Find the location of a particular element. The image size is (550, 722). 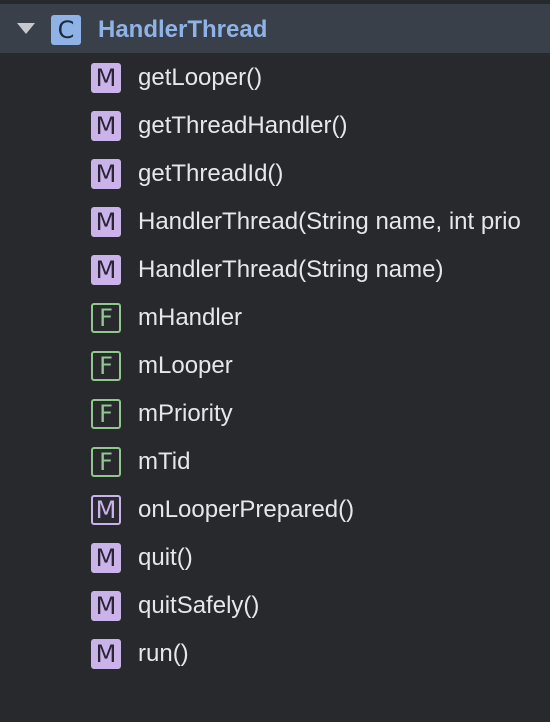

member-label: mHandler is located at coordinates (190, 317).